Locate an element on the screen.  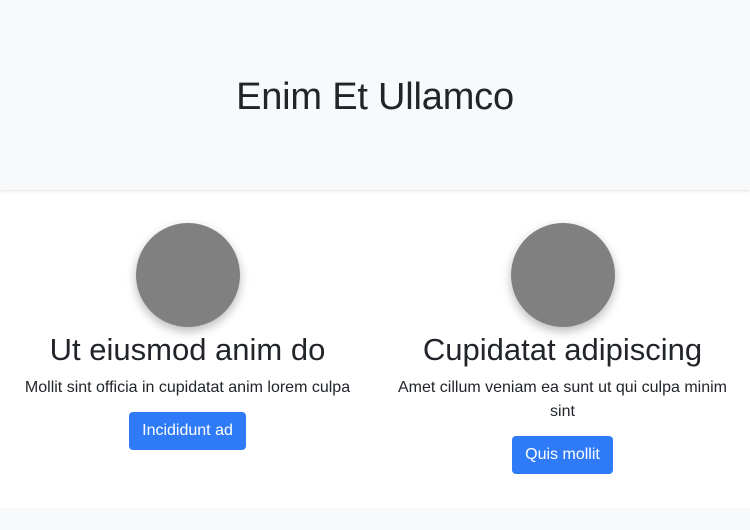
card-heading: Ut eiusmod anim do is located at coordinates (187, 349).